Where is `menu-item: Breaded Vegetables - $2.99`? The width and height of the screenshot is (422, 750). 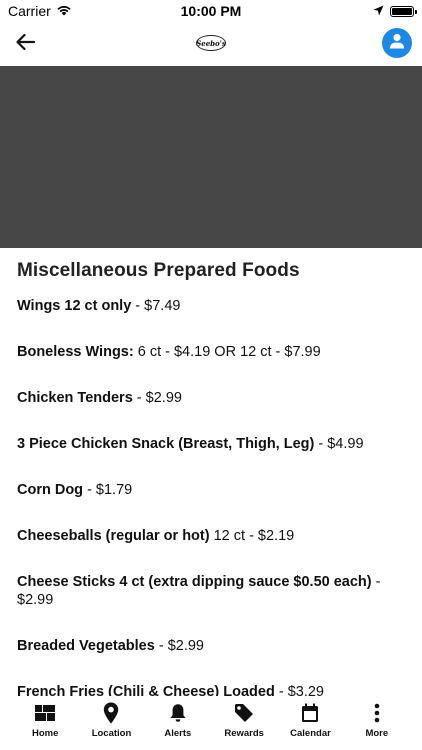 menu-item: Breaded Vegetables - $2.99 is located at coordinates (211, 646).